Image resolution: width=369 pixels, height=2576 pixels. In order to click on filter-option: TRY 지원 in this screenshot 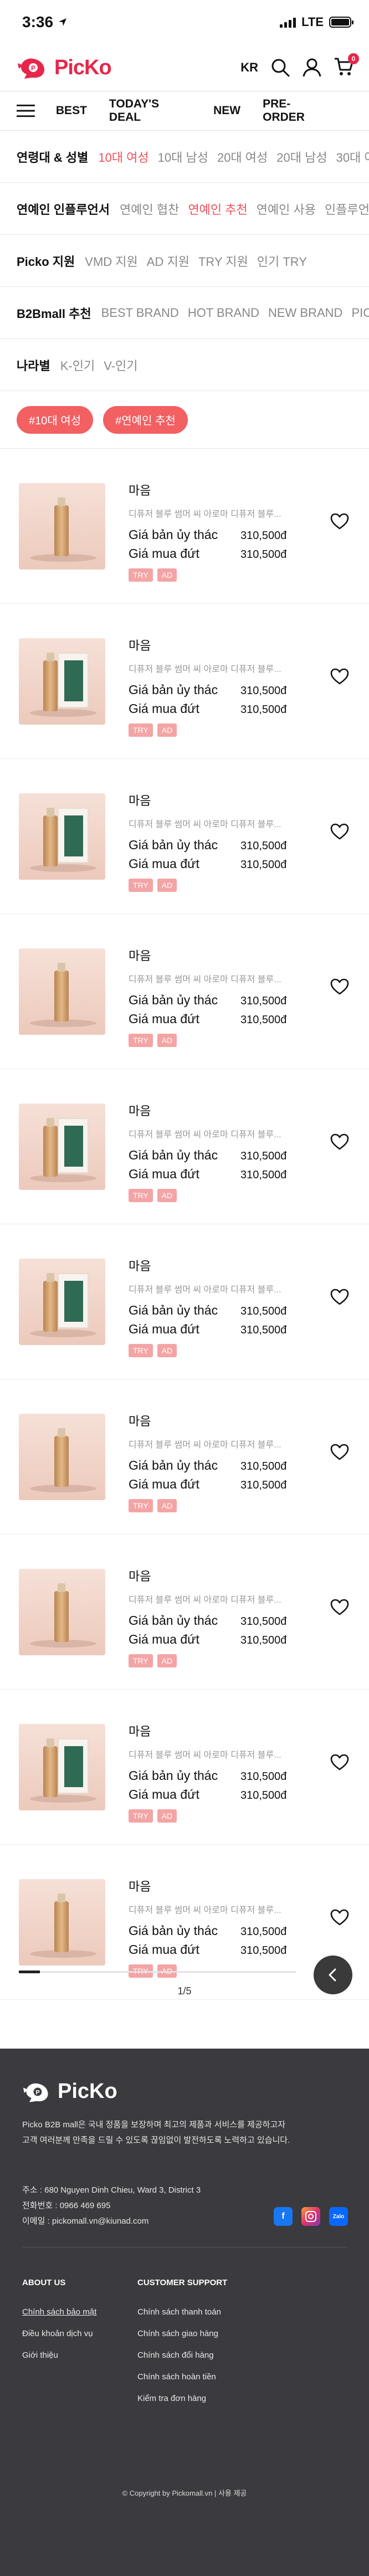, I will do `click(223, 261)`.